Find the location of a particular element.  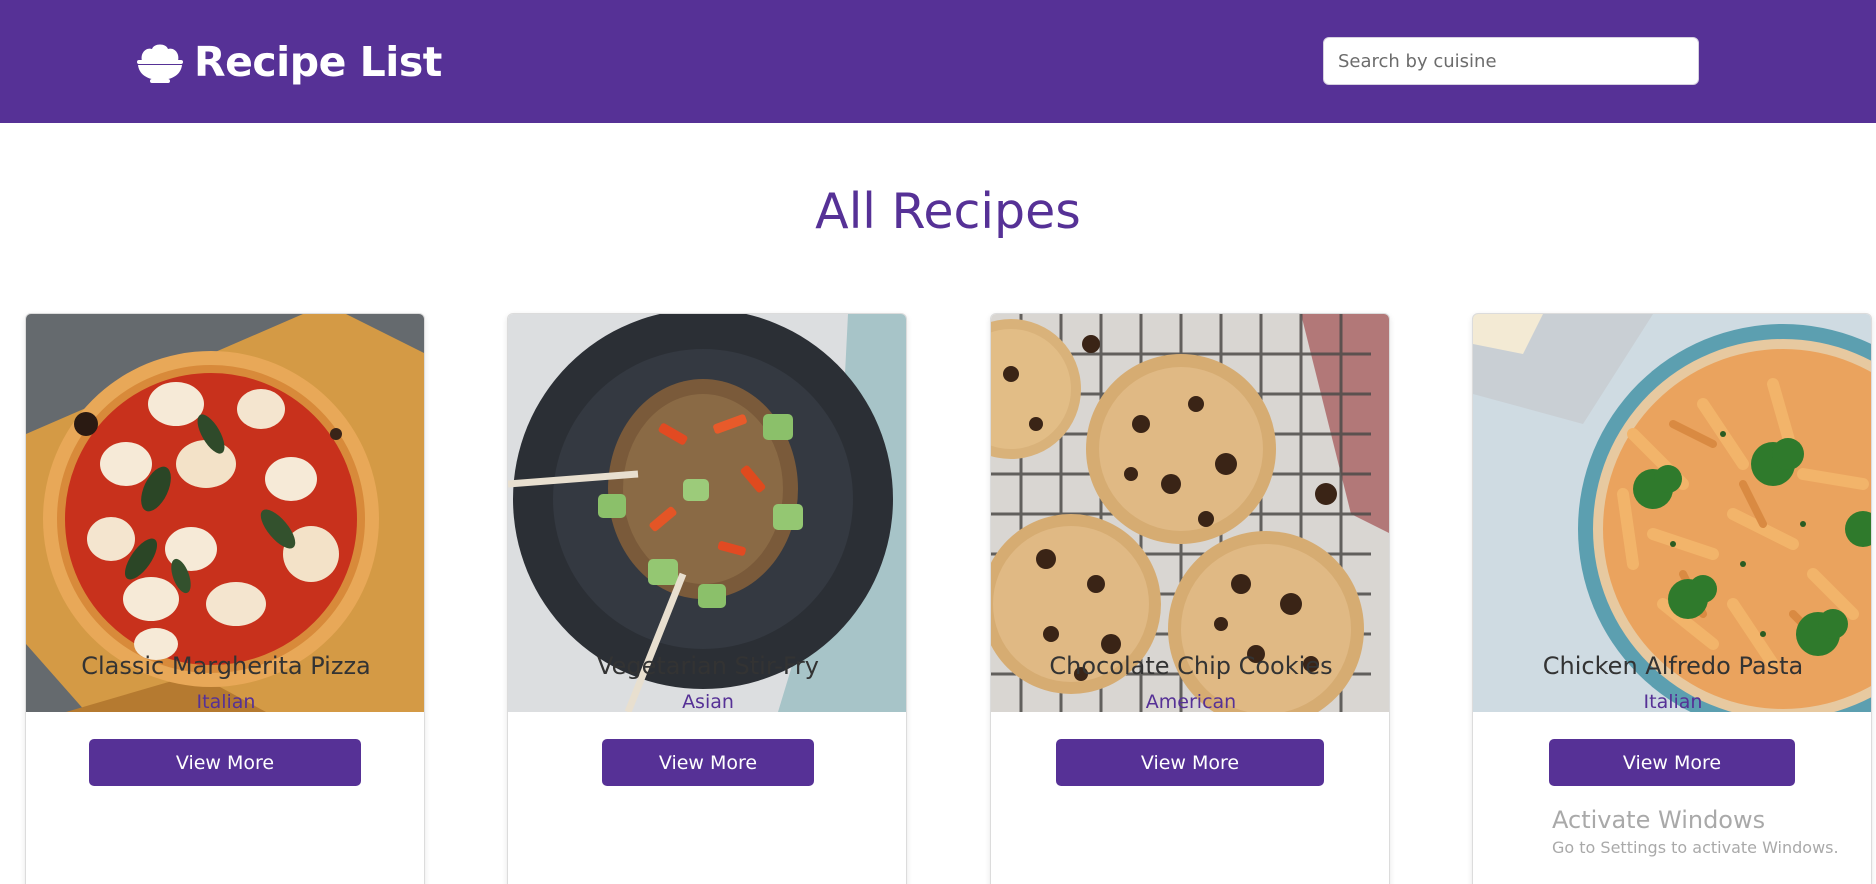

page-title: All Recipes is located at coordinates (948, 211).